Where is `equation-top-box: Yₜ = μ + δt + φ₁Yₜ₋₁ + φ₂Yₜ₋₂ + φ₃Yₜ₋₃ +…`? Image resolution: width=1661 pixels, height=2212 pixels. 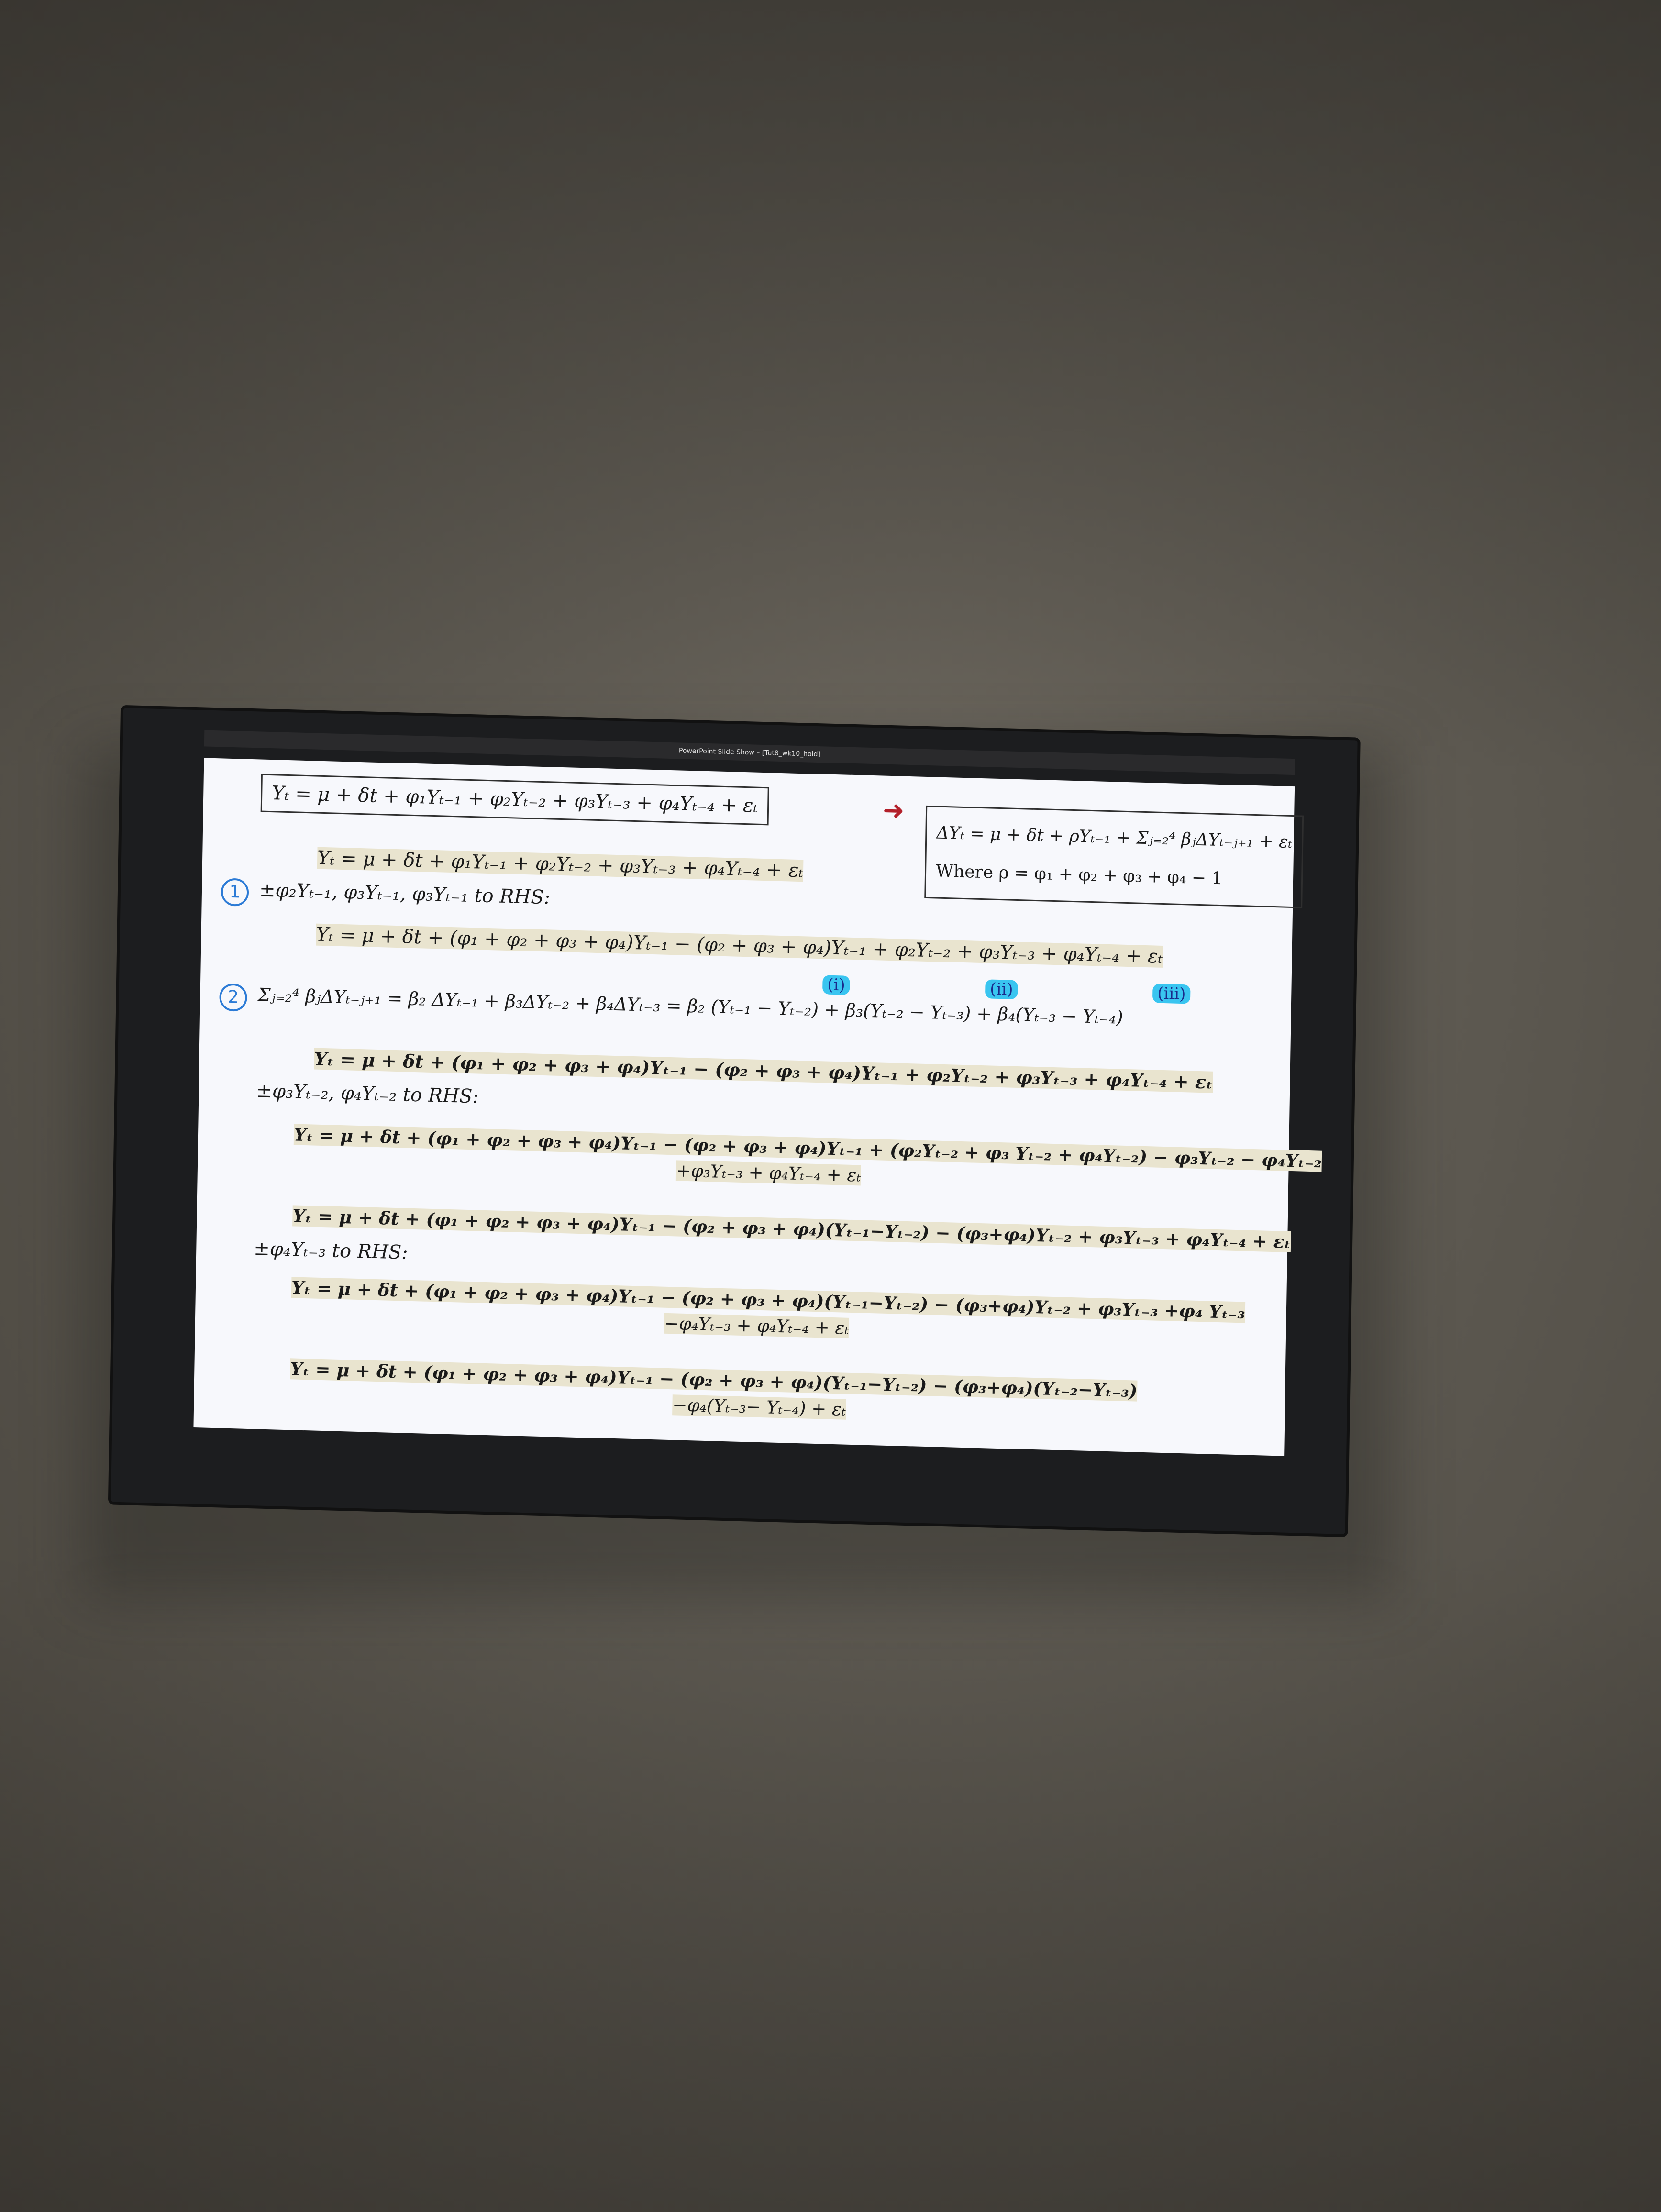 equation-top-box: Yₜ = μ + δt + φ₁Yₜ₋₁ + φ₂Yₜ₋₂ + φ₃Yₜ₋₃ +… is located at coordinates (515, 800).